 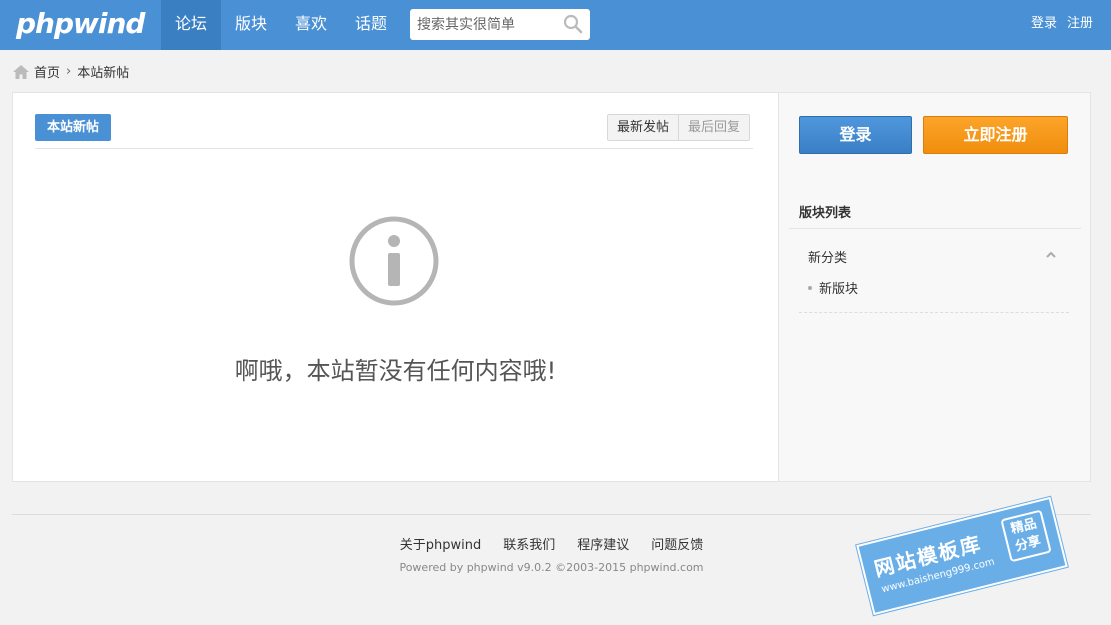 I want to click on tab-latest-replies: 最后回复, so click(x=714, y=127).